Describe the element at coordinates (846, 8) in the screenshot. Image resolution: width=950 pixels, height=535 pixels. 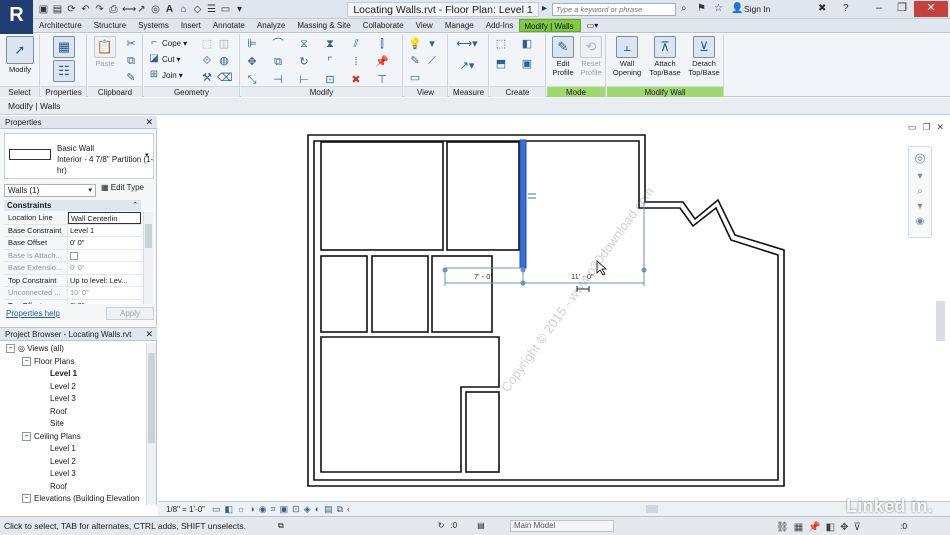
I see `help-icon: ?` at that location.